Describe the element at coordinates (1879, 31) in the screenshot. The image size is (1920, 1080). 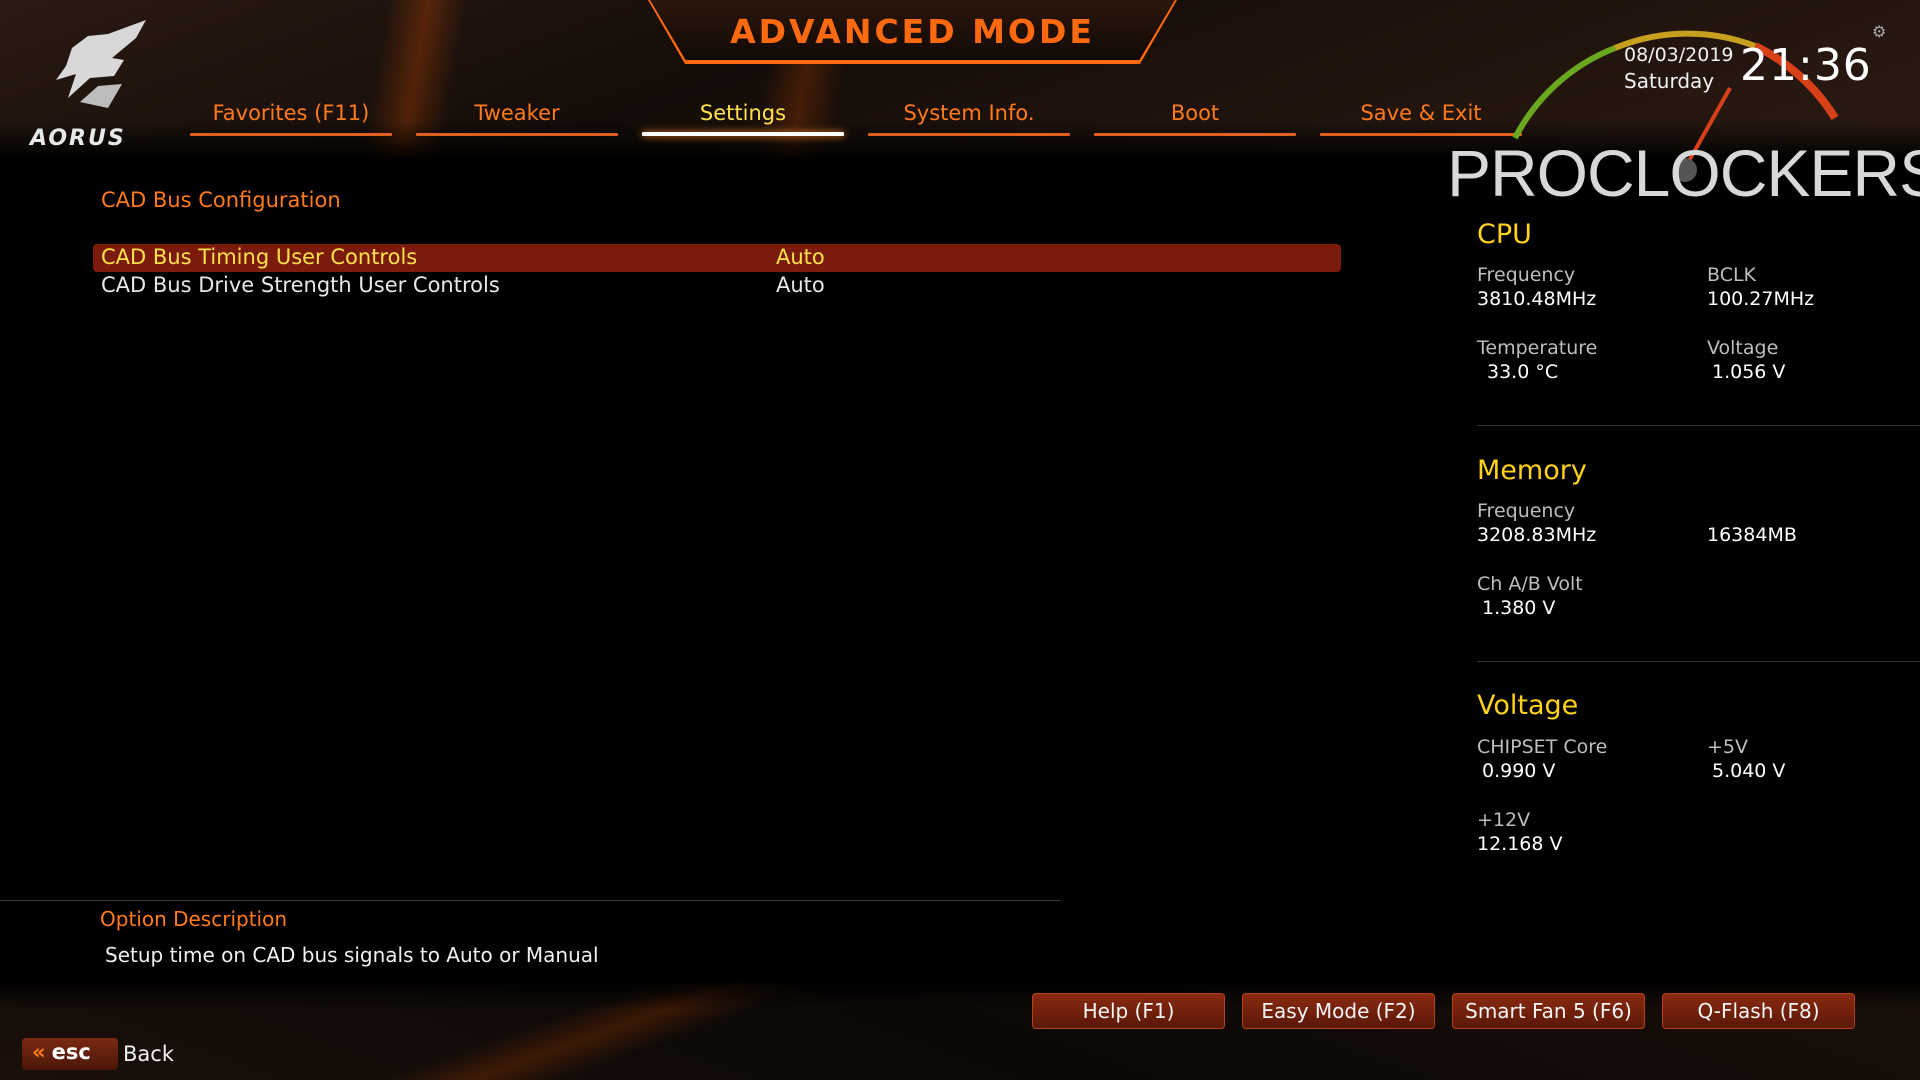
I see `gear-icon: ⚙` at that location.